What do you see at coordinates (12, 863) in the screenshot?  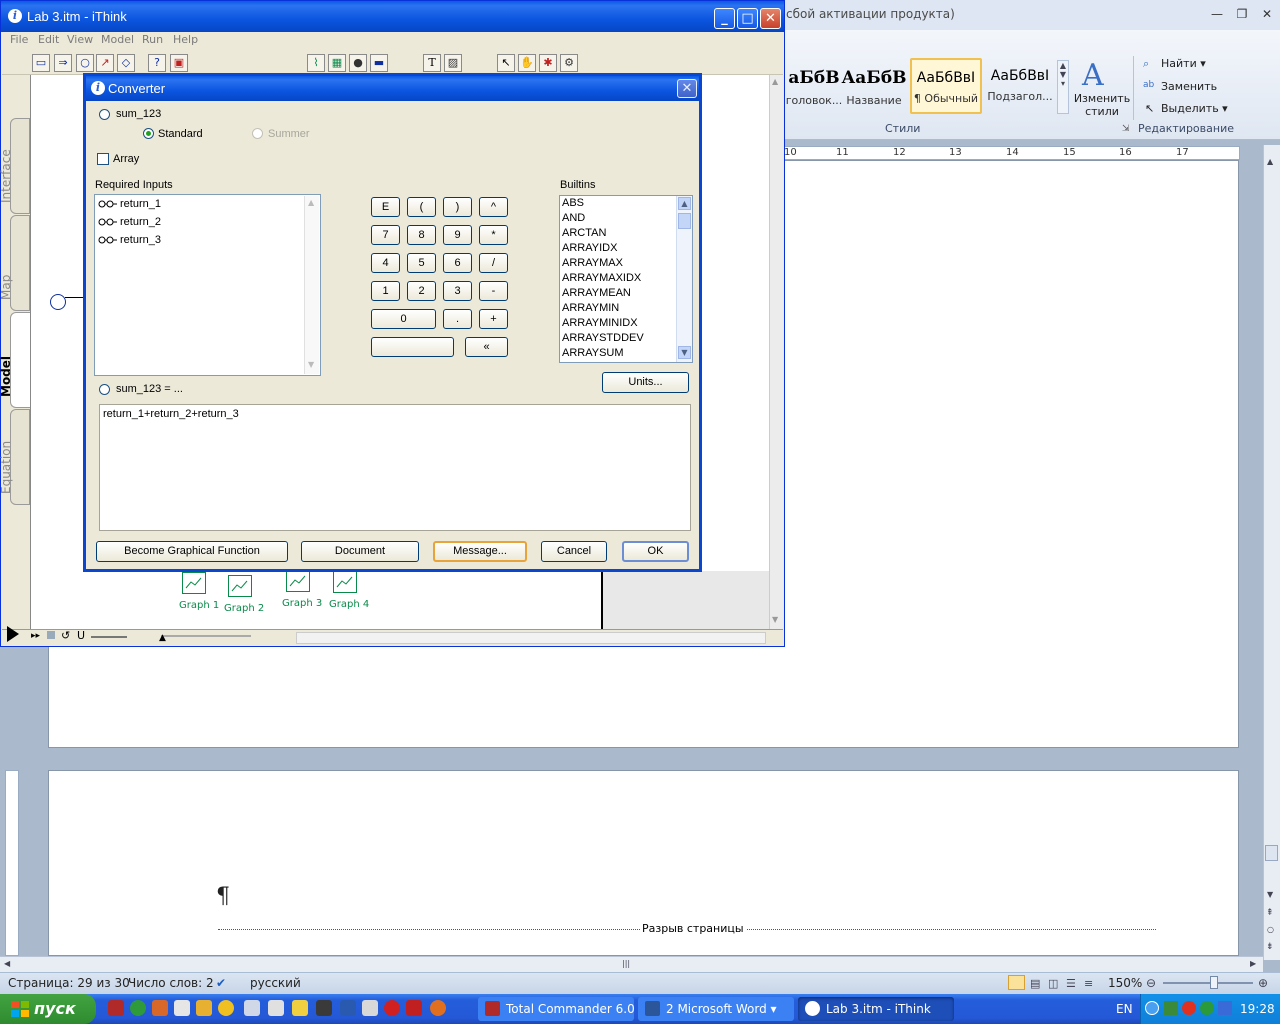 I see `vertical-ruler` at bounding box center [12, 863].